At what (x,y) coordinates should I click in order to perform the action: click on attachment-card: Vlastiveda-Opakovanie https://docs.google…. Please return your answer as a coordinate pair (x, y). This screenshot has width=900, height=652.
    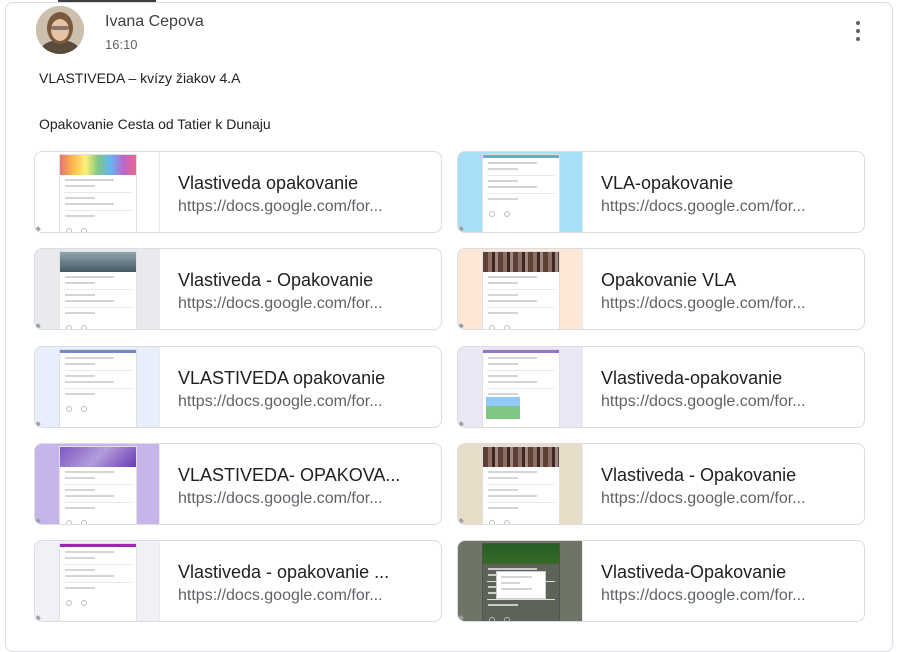
    Looking at the image, I should click on (661, 581).